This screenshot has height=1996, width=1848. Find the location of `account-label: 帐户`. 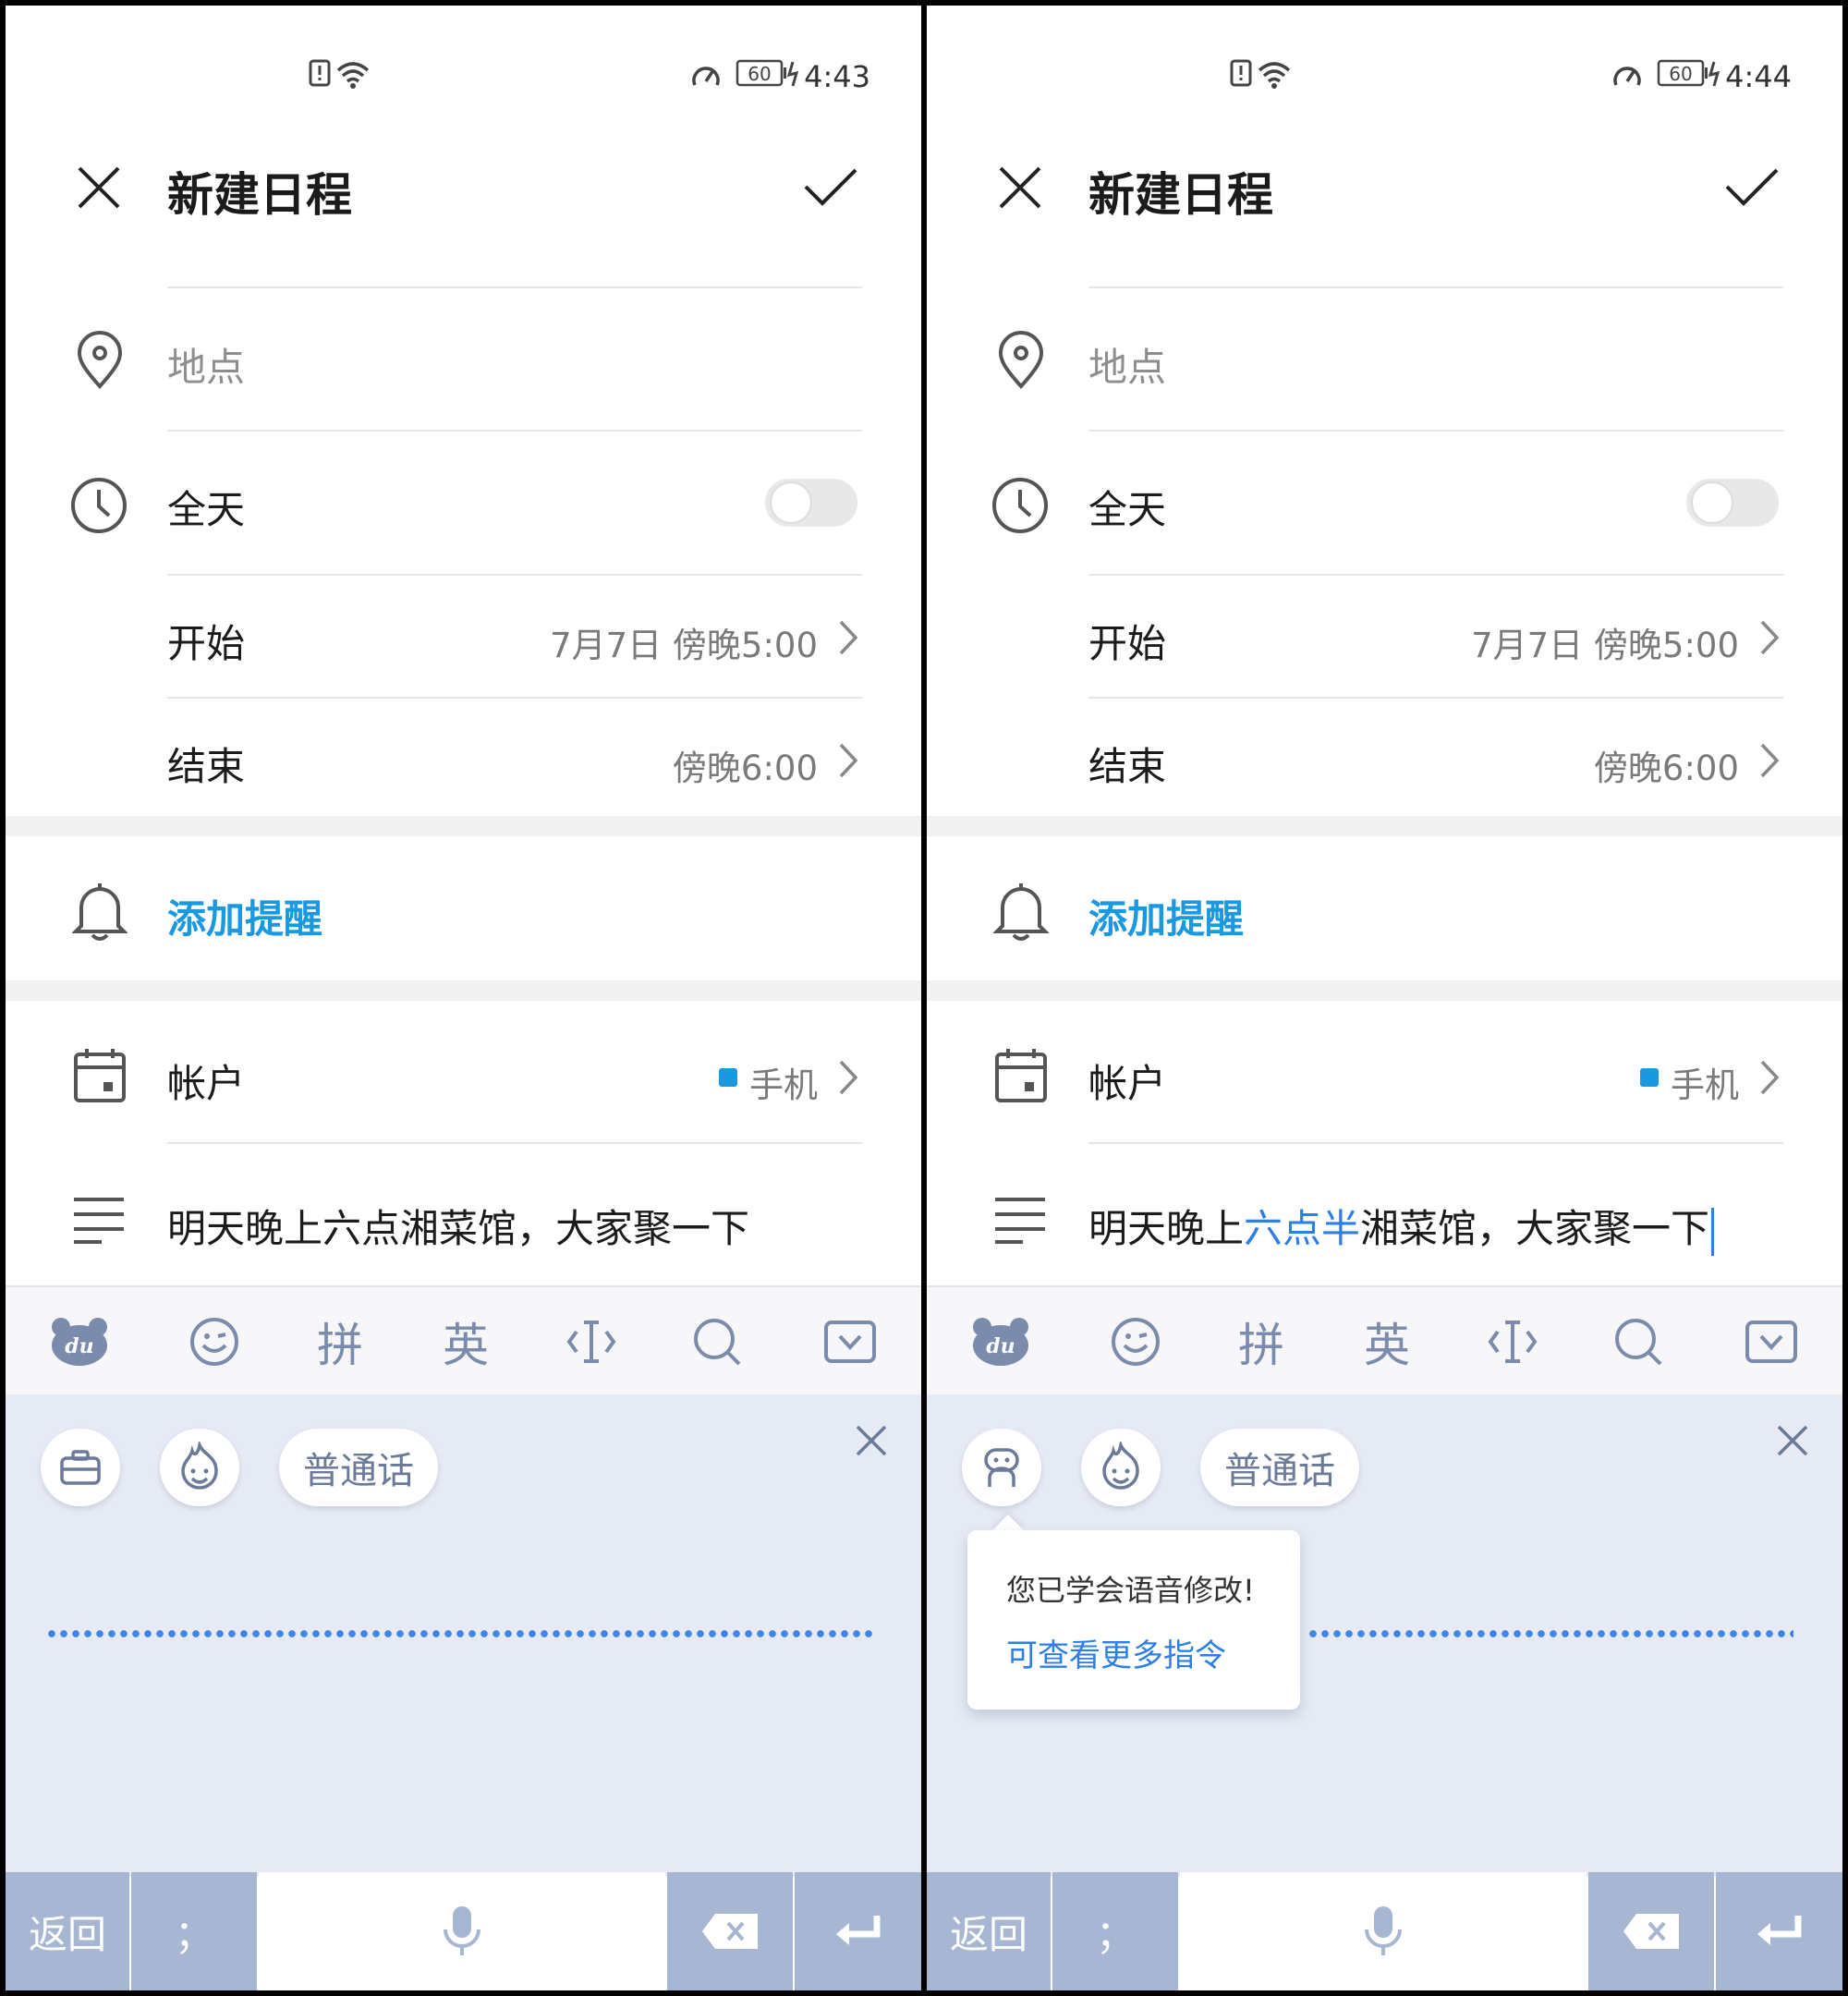

account-label: 帐户 is located at coordinates (1127, 1083).